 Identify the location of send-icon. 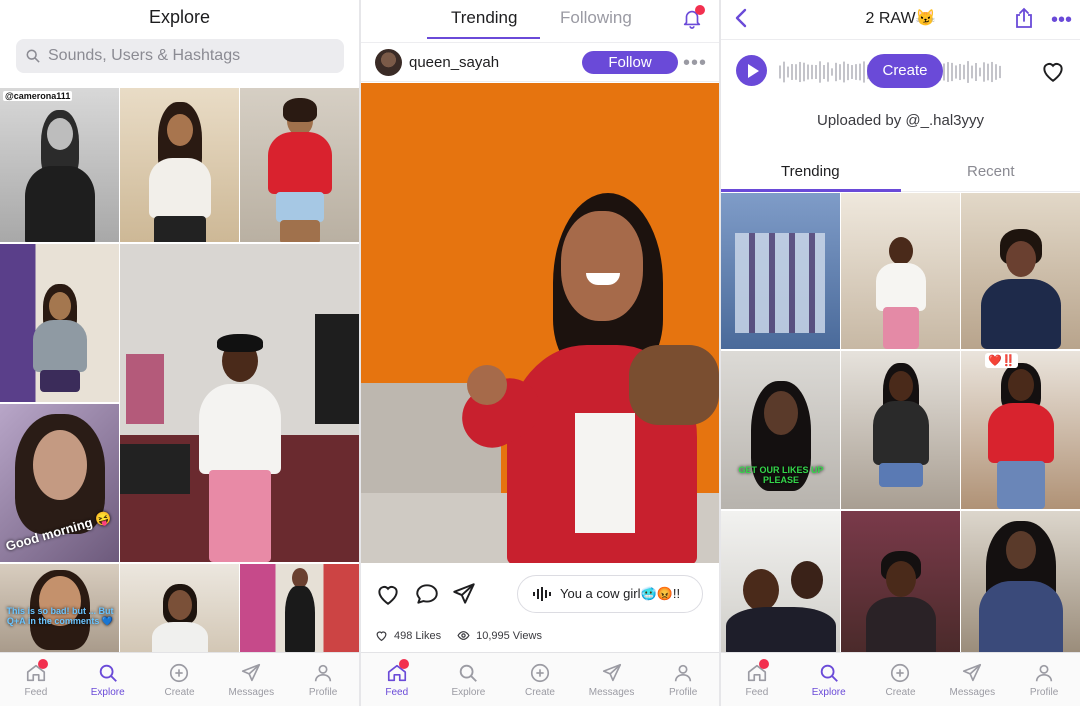
(612, 674).